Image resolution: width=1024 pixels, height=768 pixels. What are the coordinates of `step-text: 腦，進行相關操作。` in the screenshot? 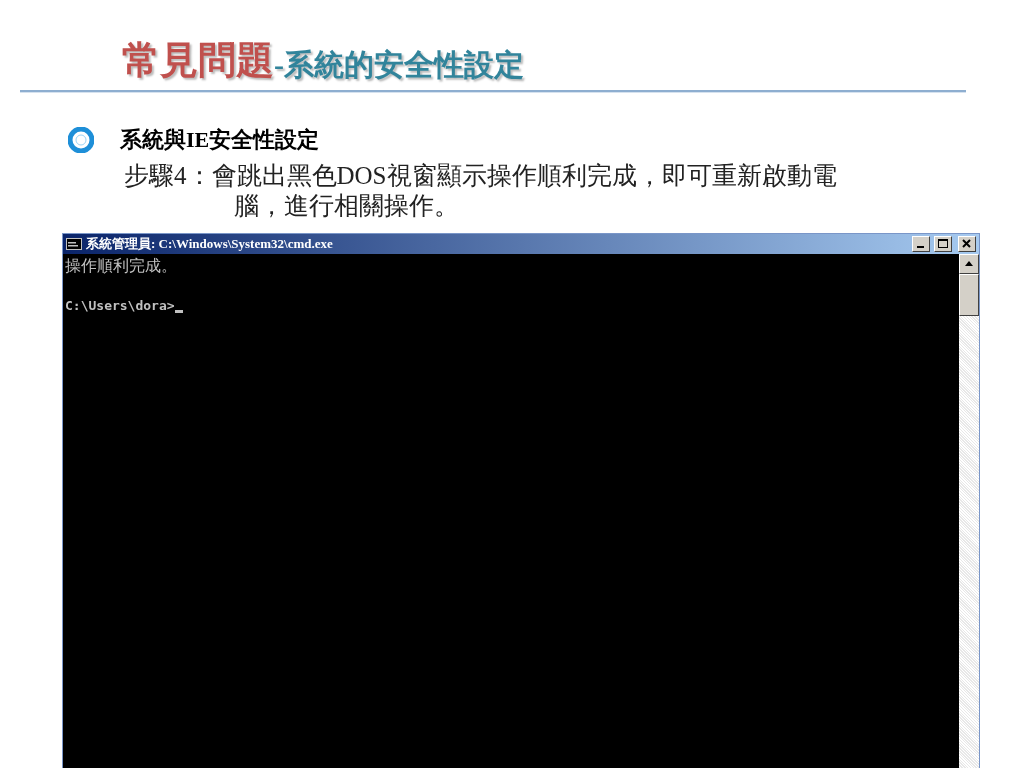 It's located at (346, 206).